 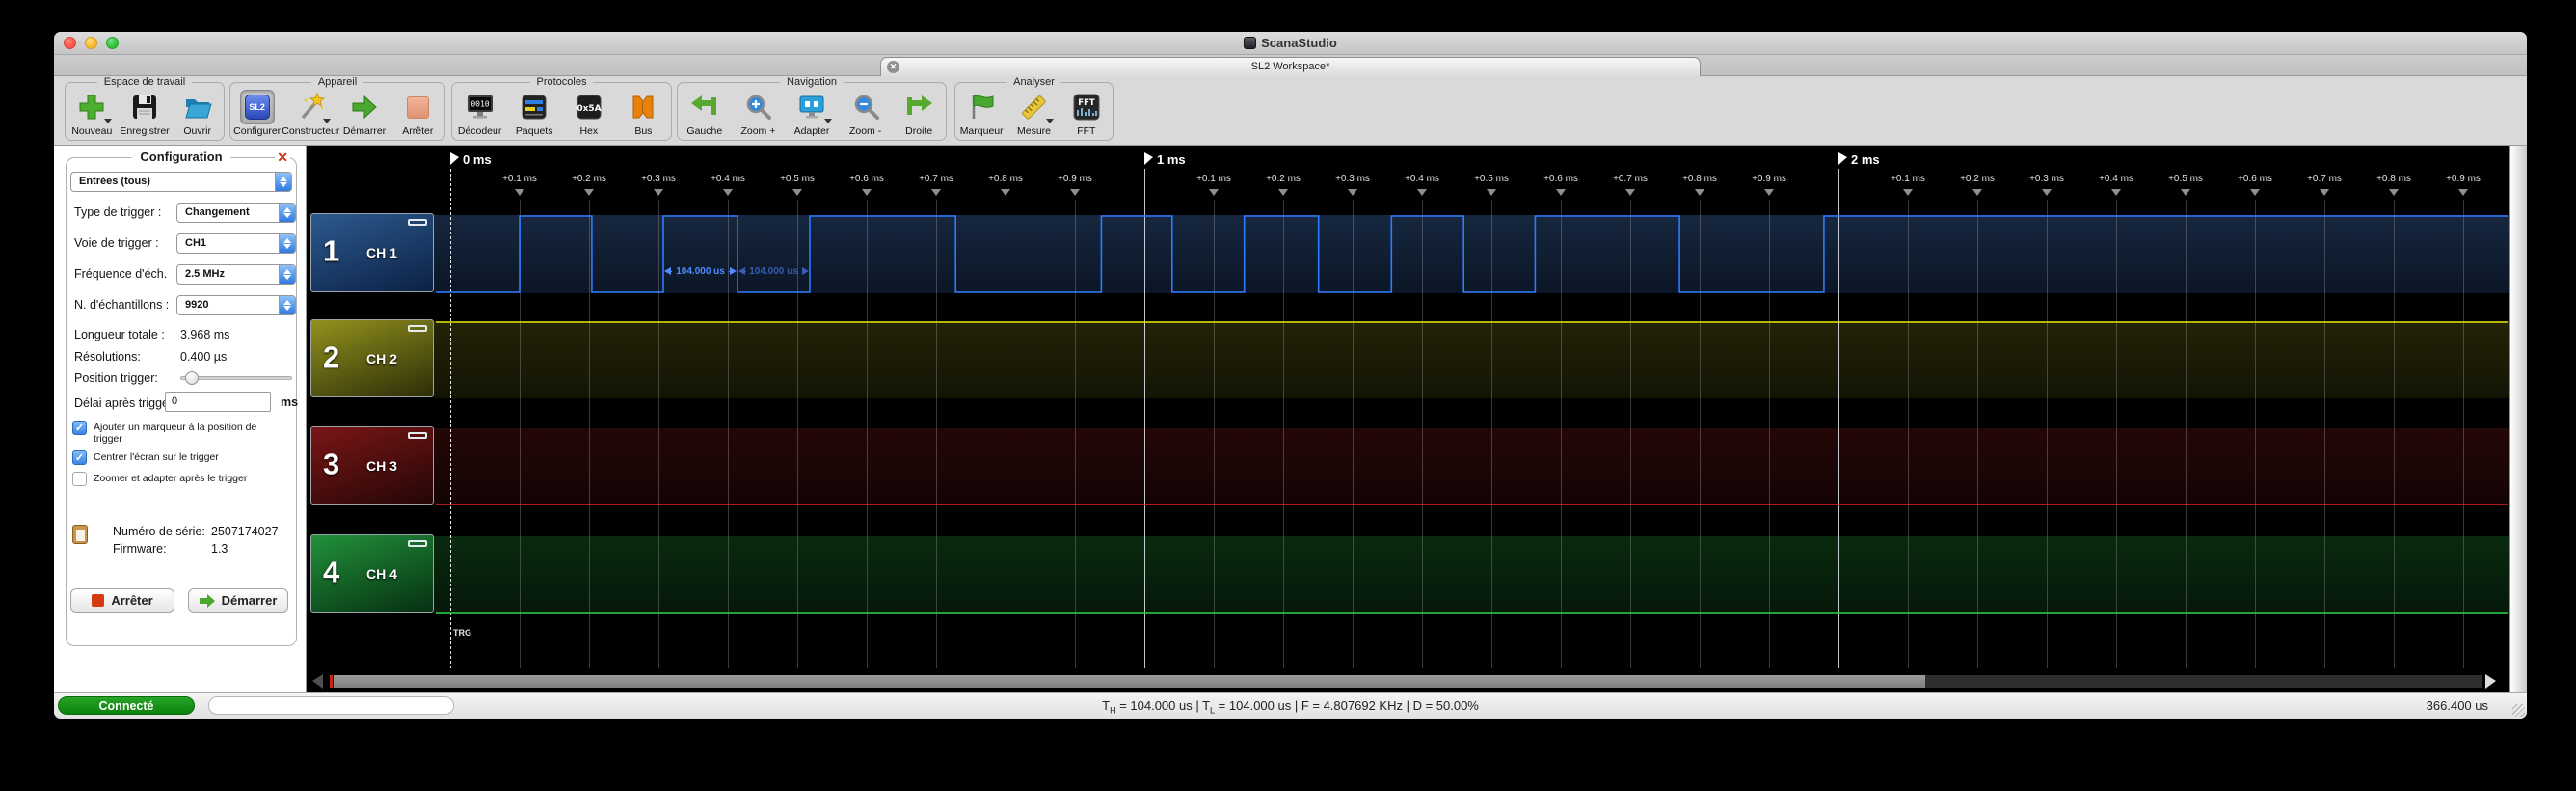 I want to click on toolbar-button-d-marrer: Démarrer, so click(x=364, y=115).